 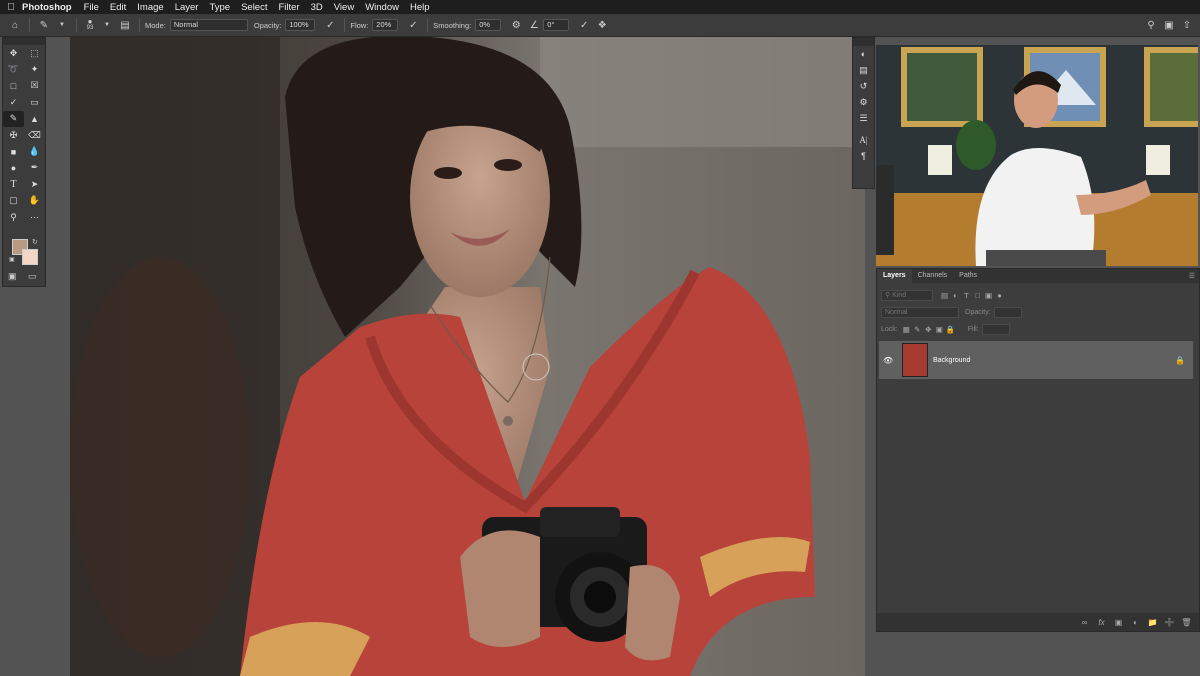 What do you see at coordinates (928, 329) in the screenshot?
I see `lock-position-icon: ✥` at bounding box center [928, 329].